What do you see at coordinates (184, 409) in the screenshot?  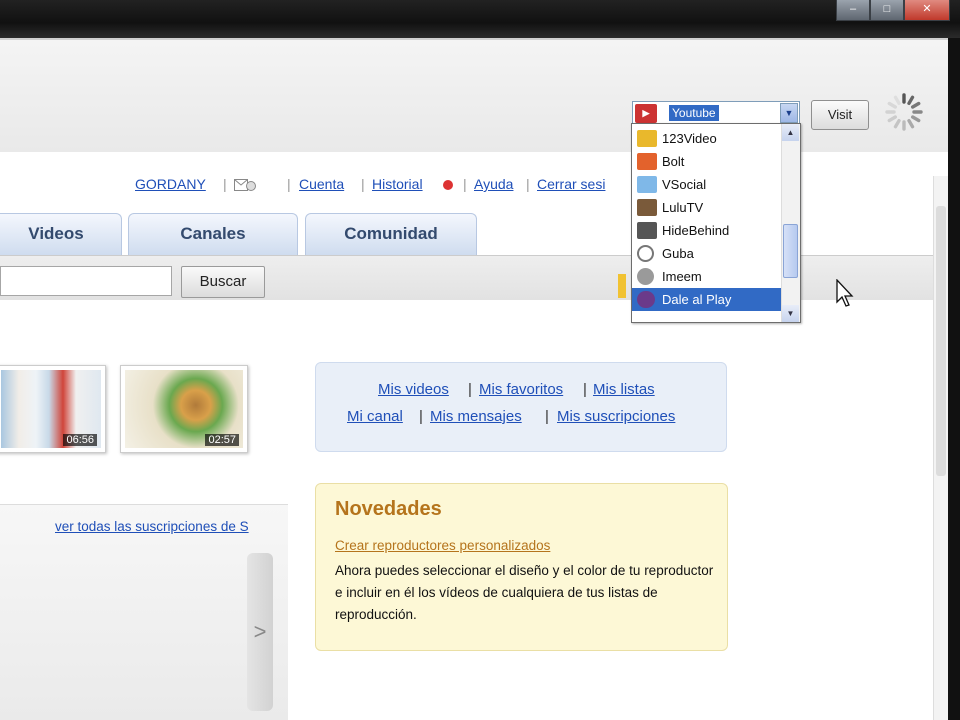 I see `video-thumbnail: 02:57` at bounding box center [184, 409].